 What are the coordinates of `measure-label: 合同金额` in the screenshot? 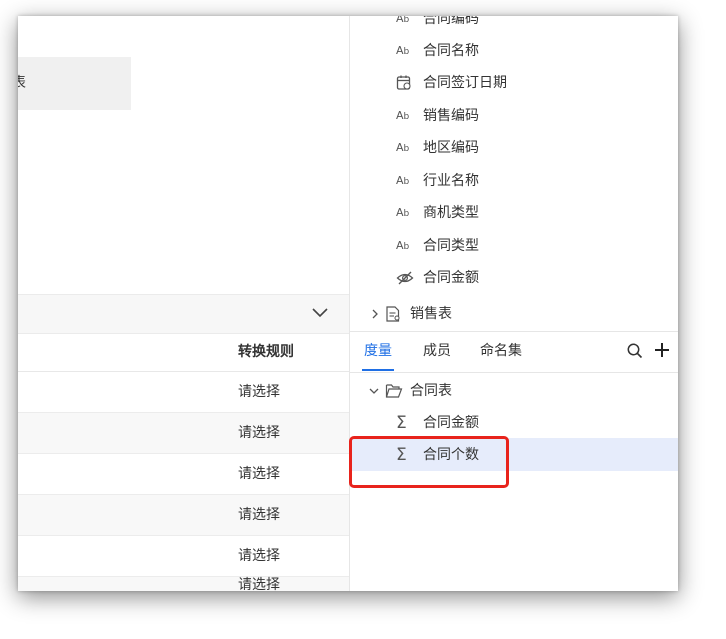 It's located at (451, 423).